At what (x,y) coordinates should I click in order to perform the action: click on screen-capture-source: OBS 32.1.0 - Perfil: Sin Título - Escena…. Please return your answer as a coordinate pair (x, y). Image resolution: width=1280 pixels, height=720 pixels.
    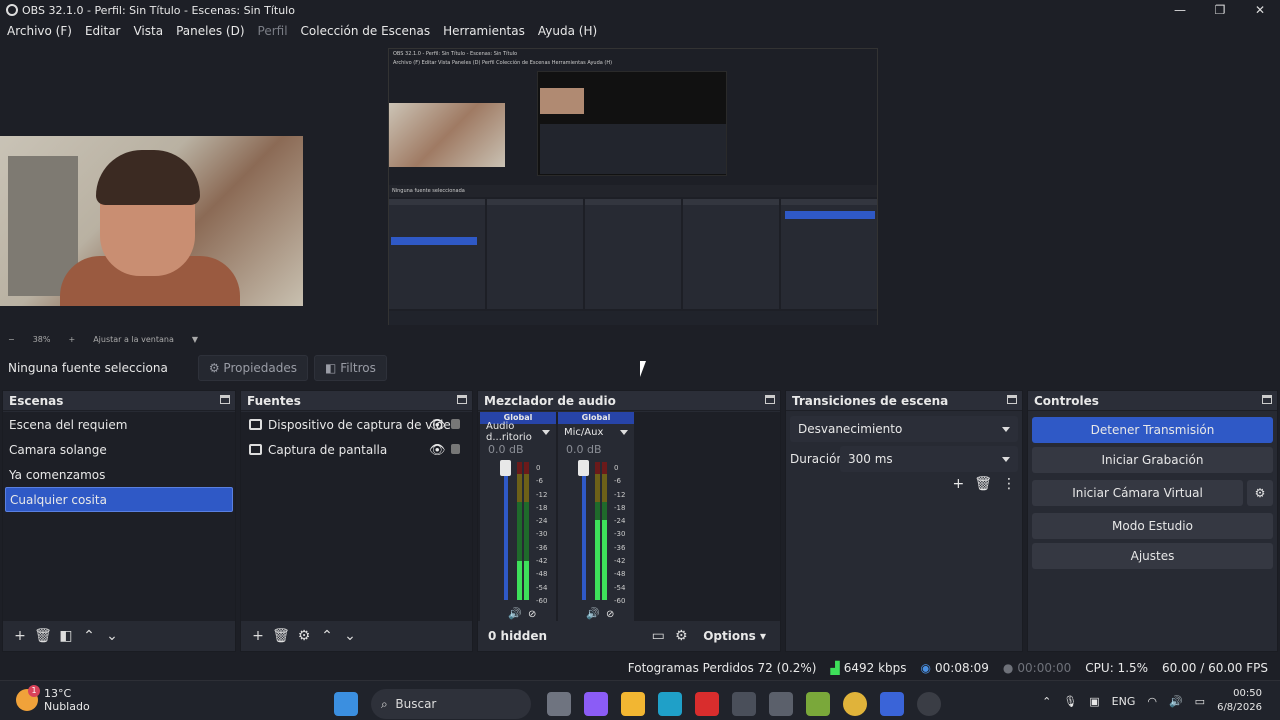
    Looking at the image, I should click on (633, 186).